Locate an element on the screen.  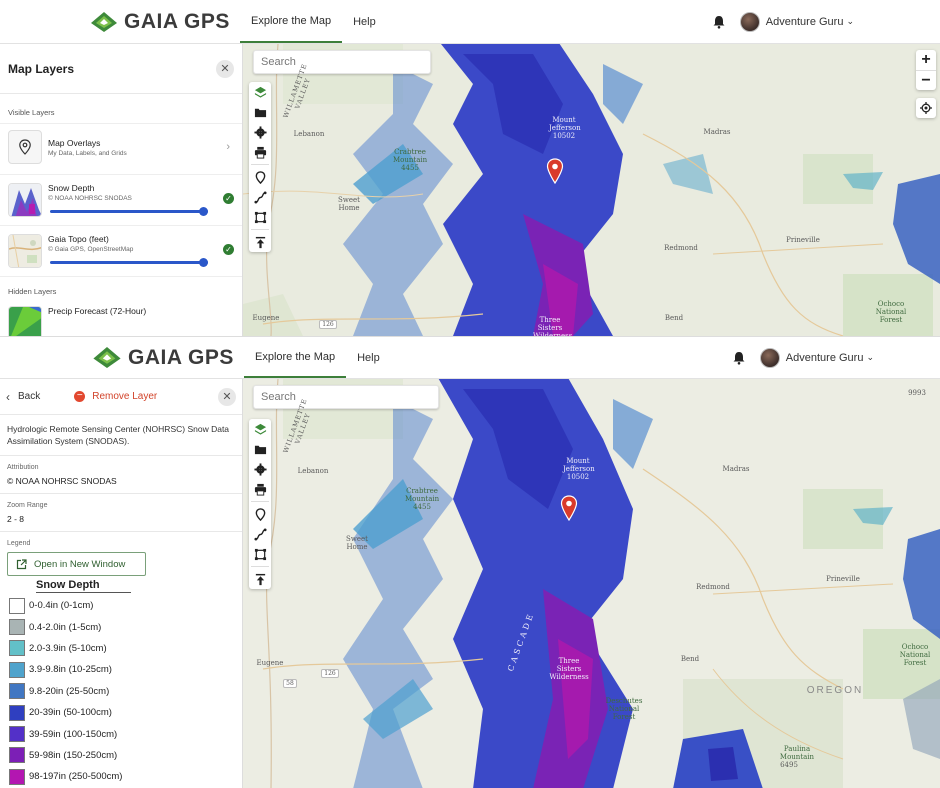
label-ochoco: Ochoco National Forest is located at coordinates (915, 655).